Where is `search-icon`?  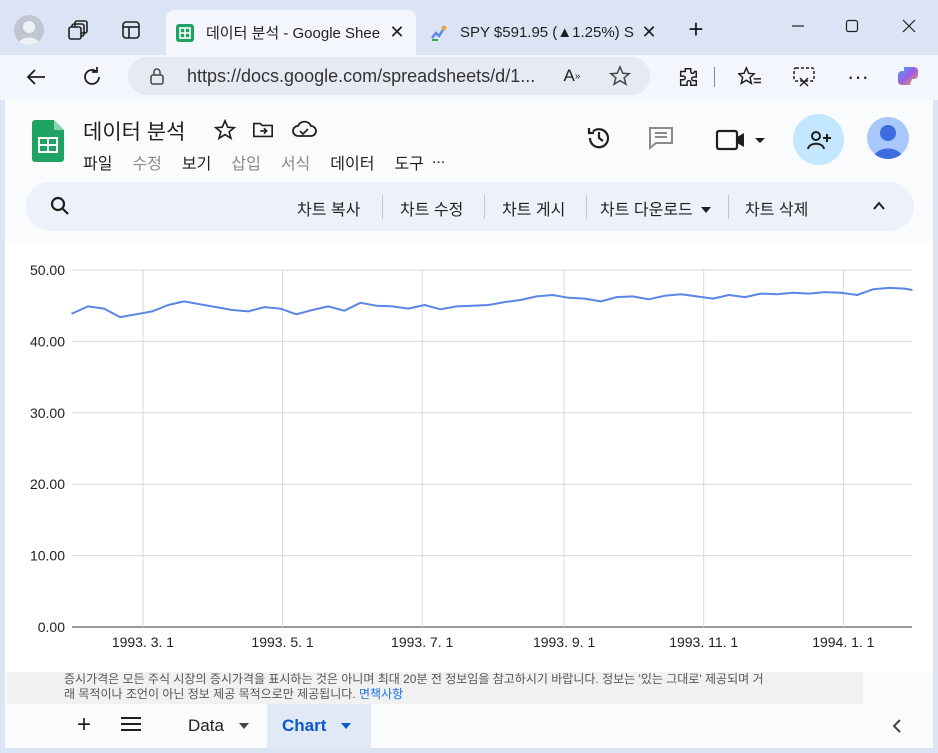 search-icon is located at coordinates (61, 207).